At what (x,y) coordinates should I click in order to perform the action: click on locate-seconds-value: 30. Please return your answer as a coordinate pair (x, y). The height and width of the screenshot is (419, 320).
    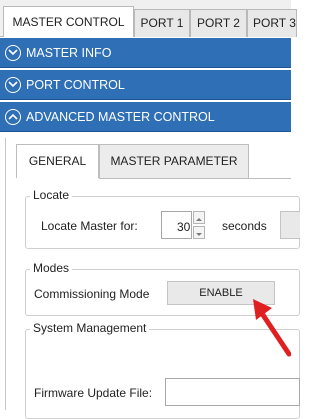
    Looking at the image, I should click on (184, 227).